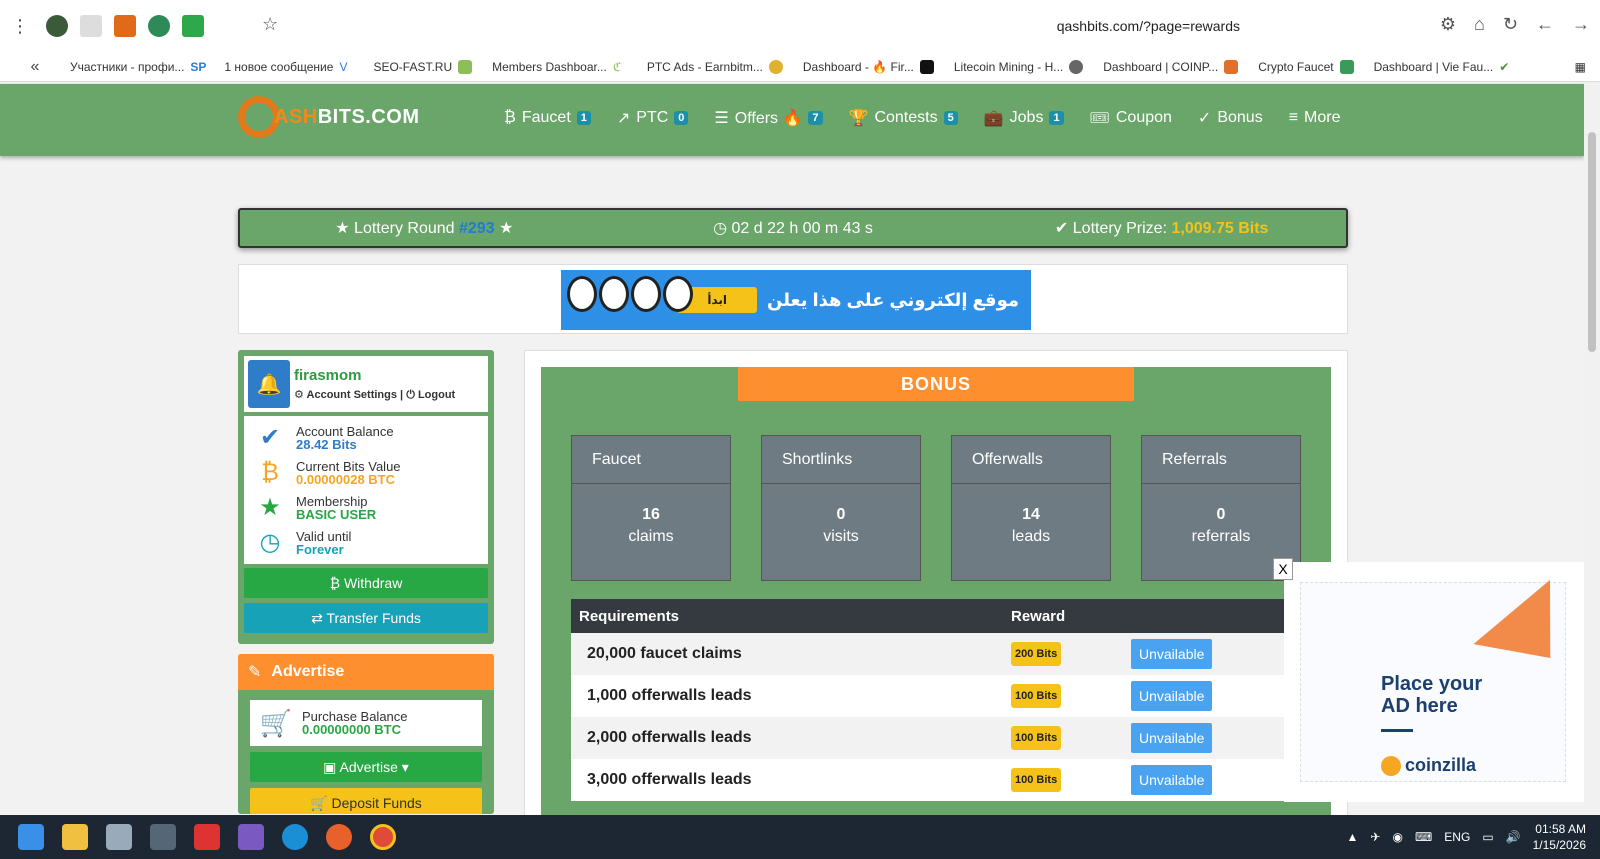 The height and width of the screenshot is (859, 1600). I want to click on app-icon, so click(251, 837).